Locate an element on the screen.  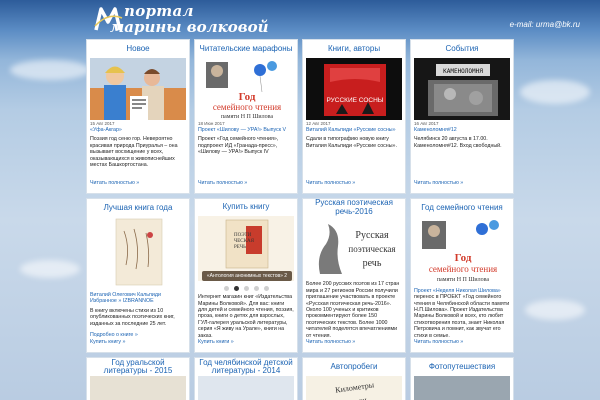
buy-book-link: Купить книгу » is located at coordinates (138, 342).